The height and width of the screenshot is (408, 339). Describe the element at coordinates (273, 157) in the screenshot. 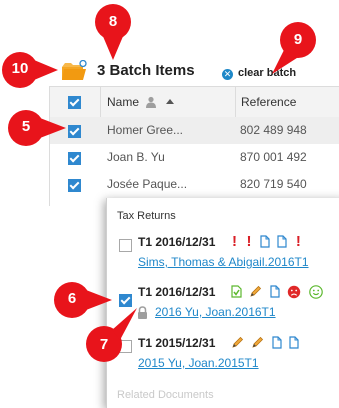

I see `row-reference: 870 001 492` at that location.